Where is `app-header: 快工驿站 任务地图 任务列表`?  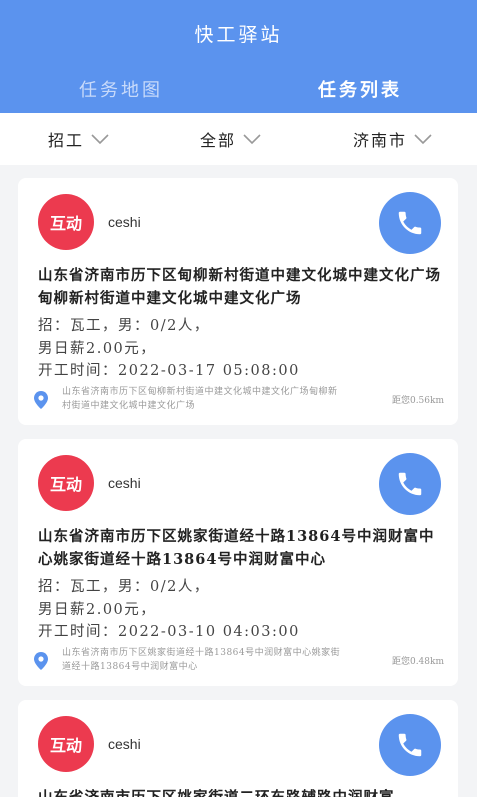
app-header: 快工驿站 任务地图 任务列表 is located at coordinates (238, 56).